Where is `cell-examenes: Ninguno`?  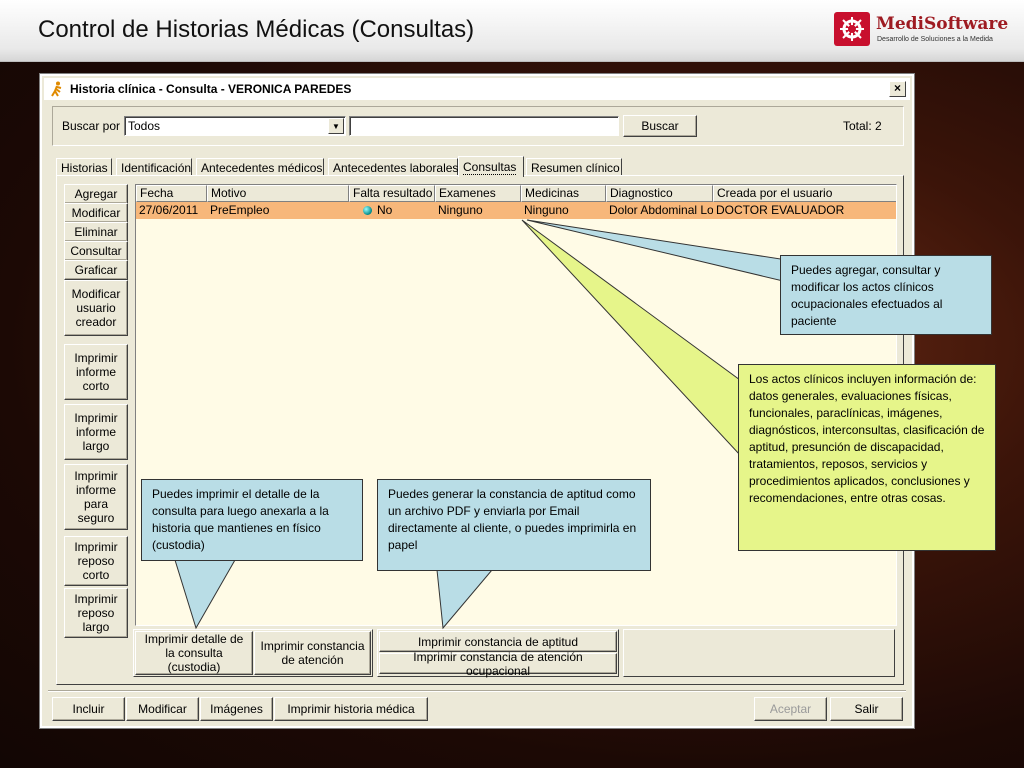
cell-examenes: Ninguno is located at coordinates (460, 210).